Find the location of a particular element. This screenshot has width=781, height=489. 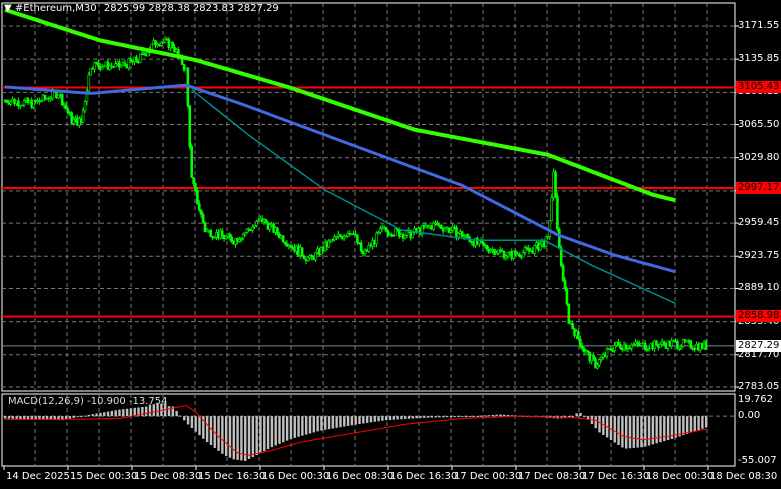

level-price-tag: 3105.43 is located at coordinates (758, 87).